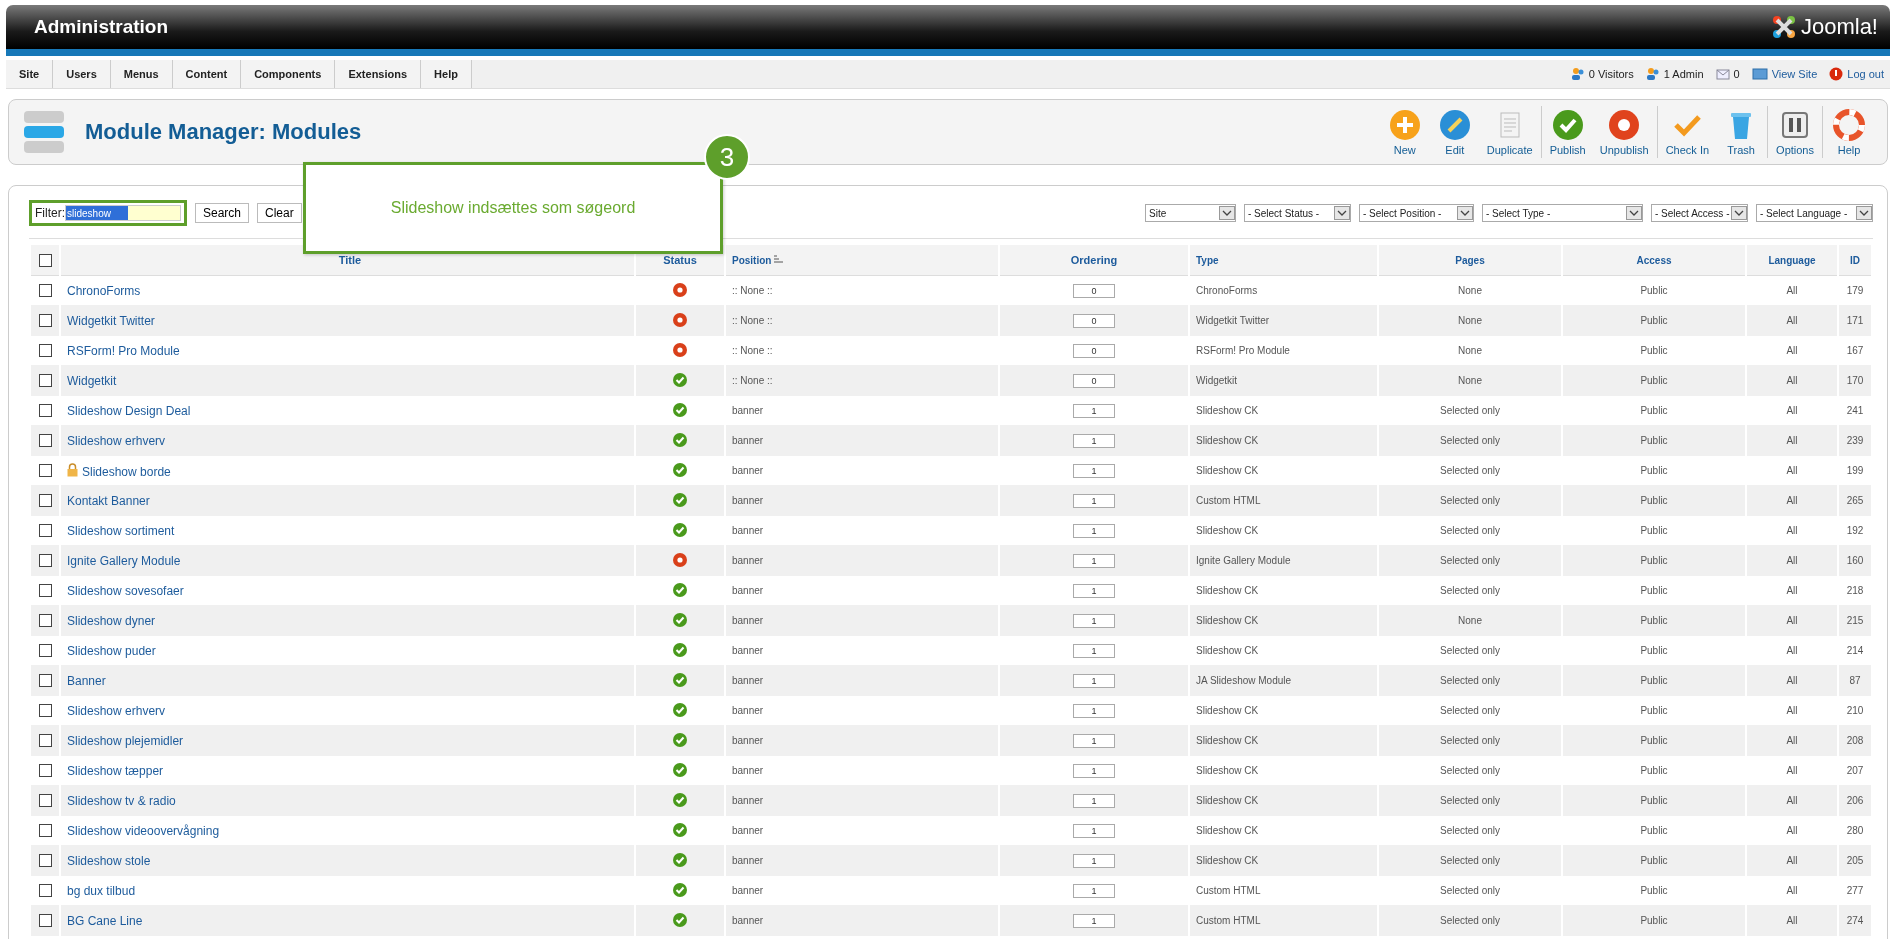 Image resolution: width=1896 pixels, height=939 pixels. Describe the element at coordinates (1795, 132) in the screenshot. I see `toolbar-button: Options` at that location.